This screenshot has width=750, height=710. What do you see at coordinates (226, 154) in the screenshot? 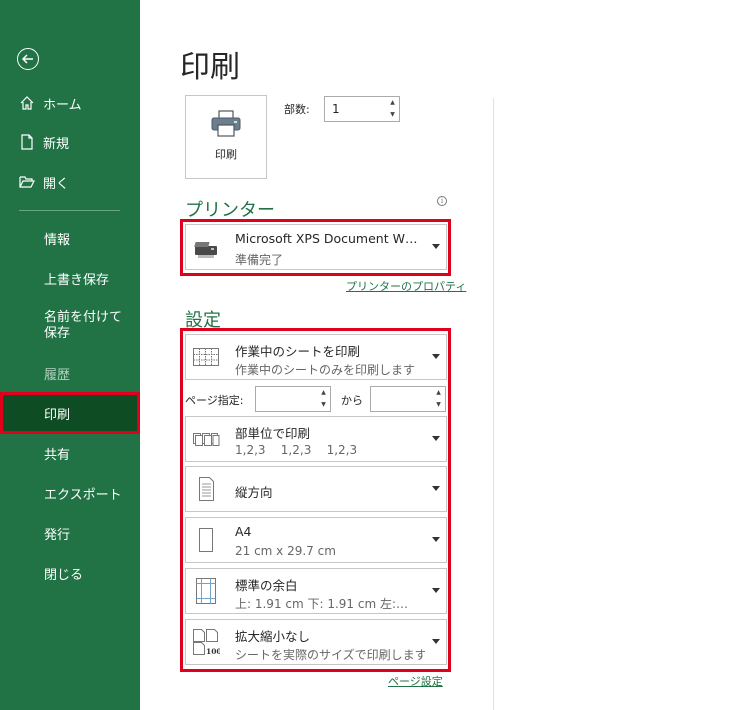
I see `print-button-label: 印刷` at bounding box center [226, 154].